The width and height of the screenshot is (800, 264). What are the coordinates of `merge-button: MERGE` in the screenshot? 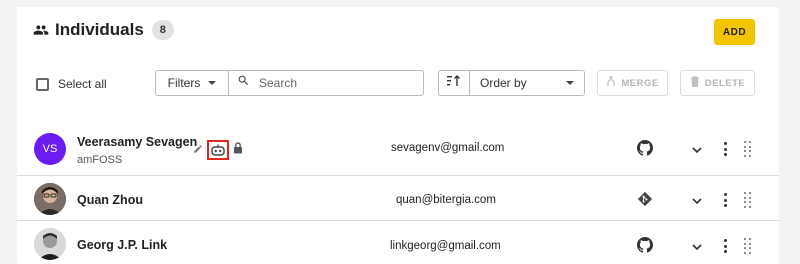 It's located at (632, 83).